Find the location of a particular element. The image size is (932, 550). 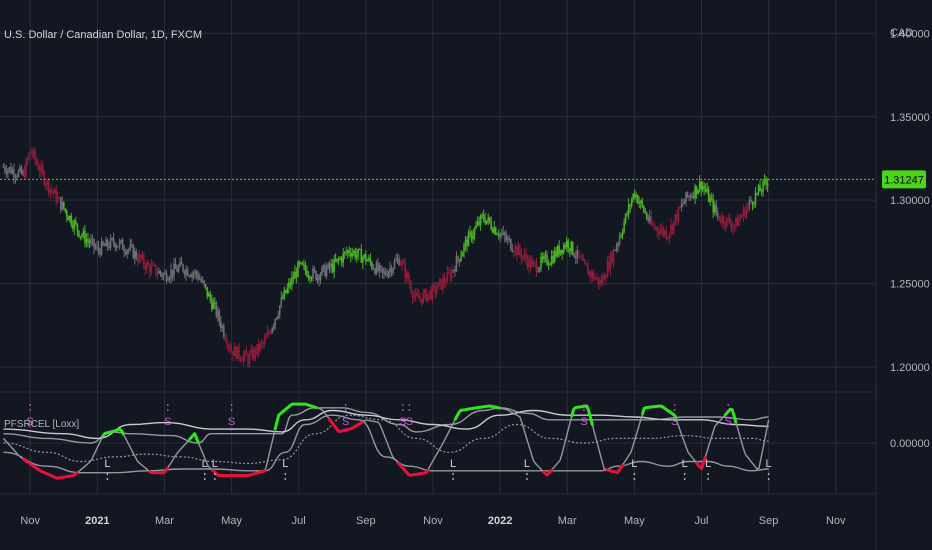

indicator-title: PFSRCEL [Loxx] is located at coordinates (41, 424).